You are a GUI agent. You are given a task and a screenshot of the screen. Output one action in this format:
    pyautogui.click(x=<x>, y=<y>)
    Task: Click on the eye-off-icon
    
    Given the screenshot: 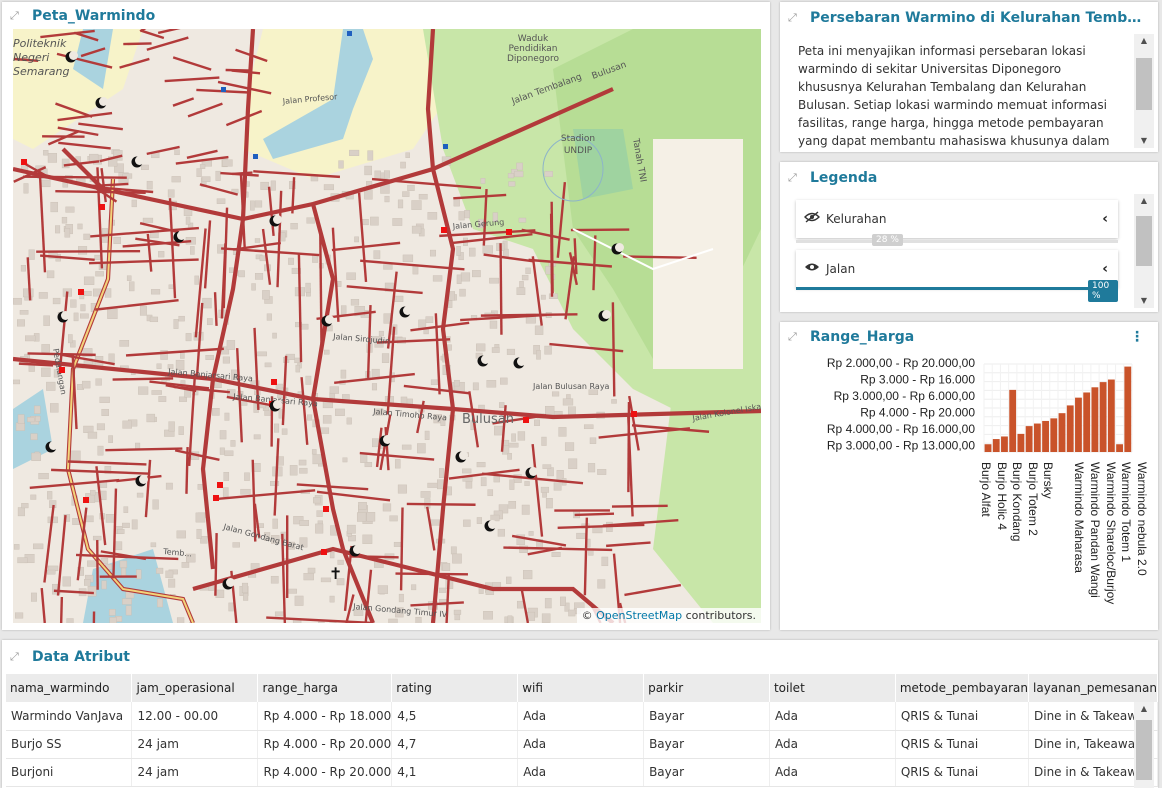 What is the action you would take?
    pyautogui.click(x=813, y=219)
    